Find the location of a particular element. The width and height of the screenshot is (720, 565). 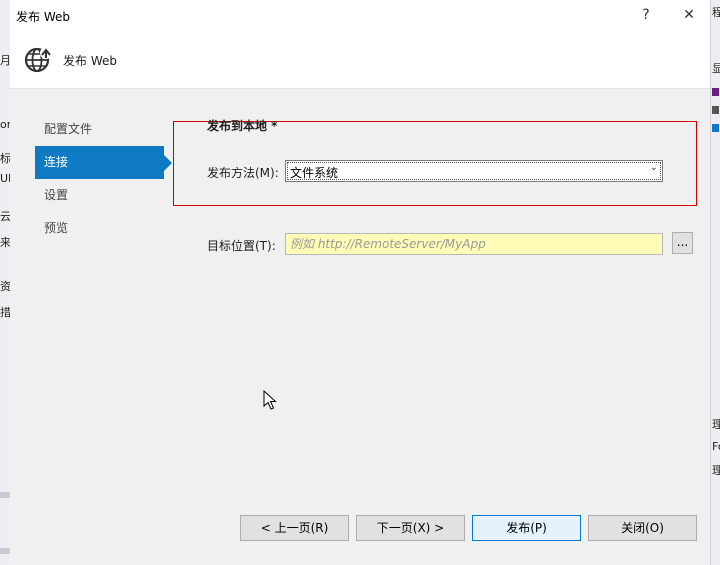

previous-button: < 上一页(R) is located at coordinates (294, 528).